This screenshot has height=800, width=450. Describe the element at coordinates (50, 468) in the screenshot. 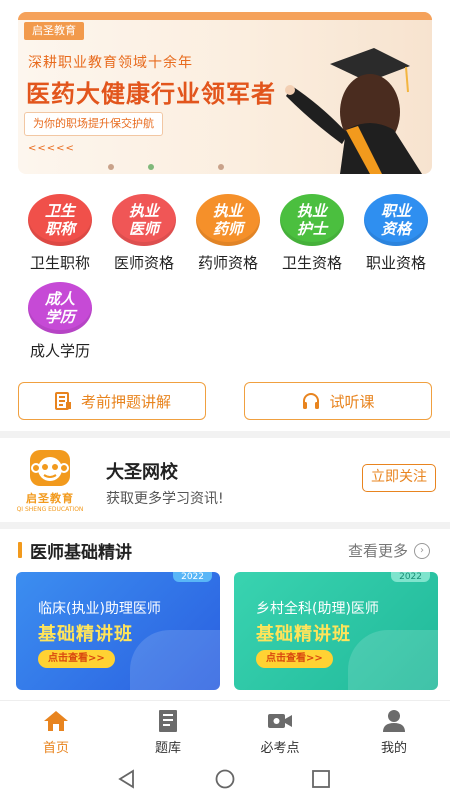

I see `monkey-mascot-icon` at that location.